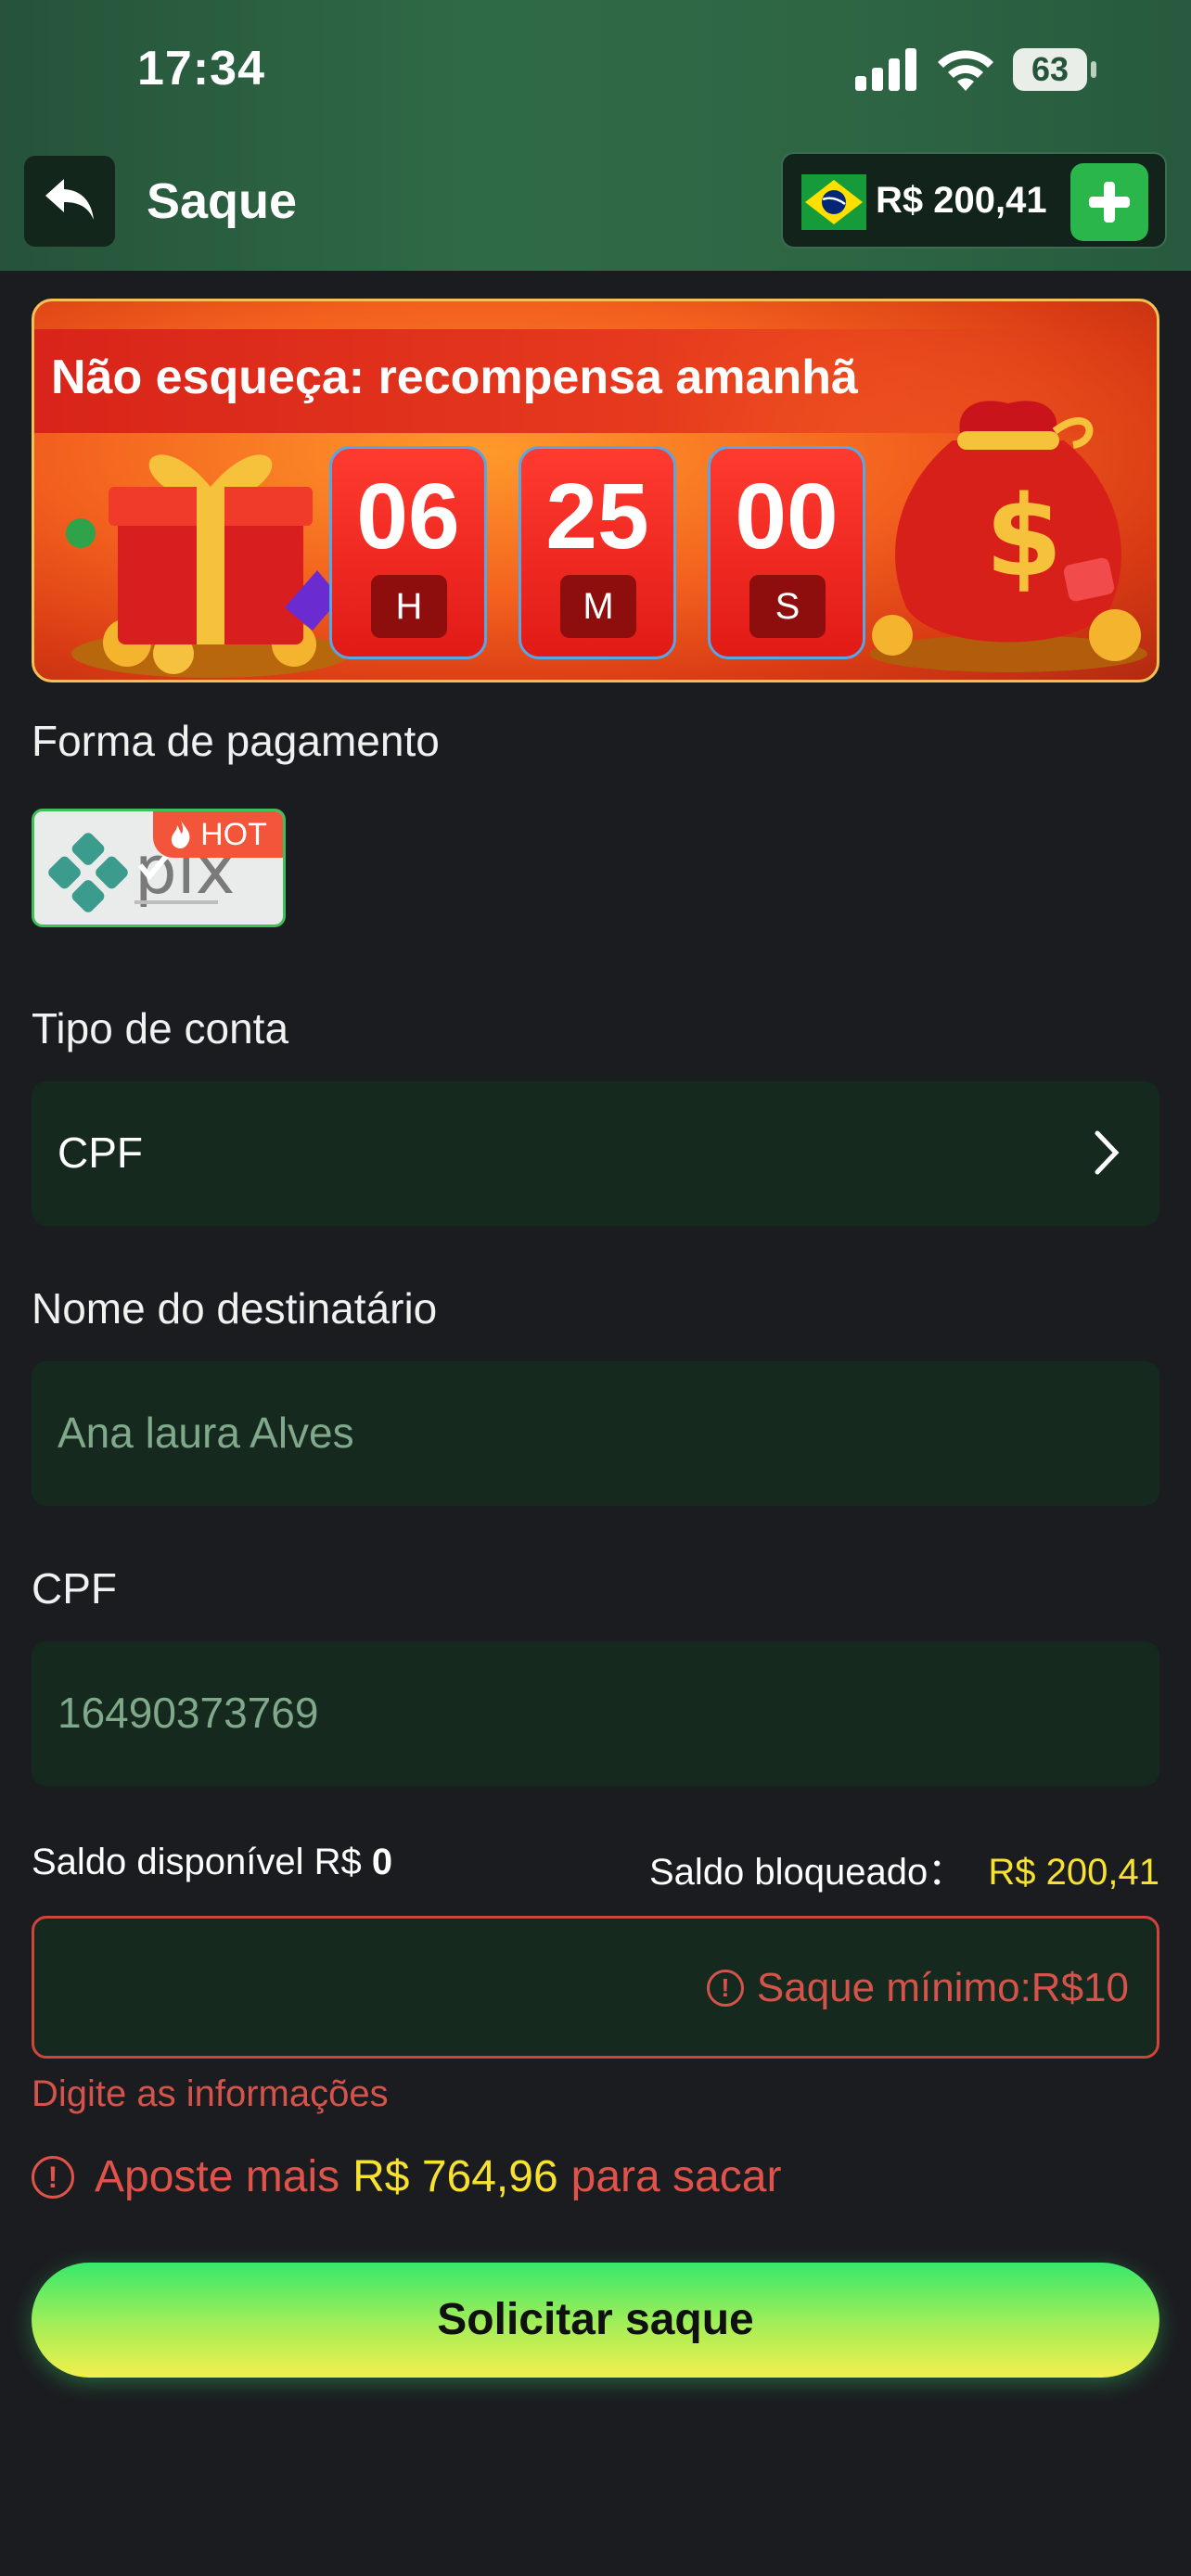  What do you see at coordinates (180, 834) in the screenshot?
I see `flame-icon` at bounding box center [180, 834].